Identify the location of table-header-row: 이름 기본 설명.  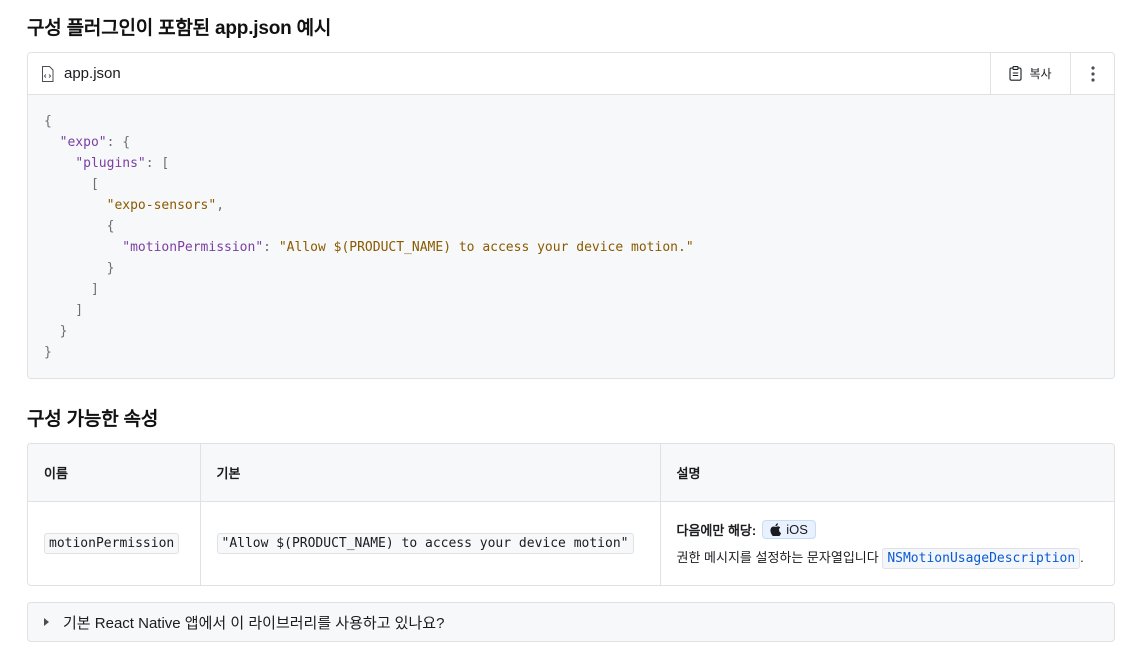
(571, 473).